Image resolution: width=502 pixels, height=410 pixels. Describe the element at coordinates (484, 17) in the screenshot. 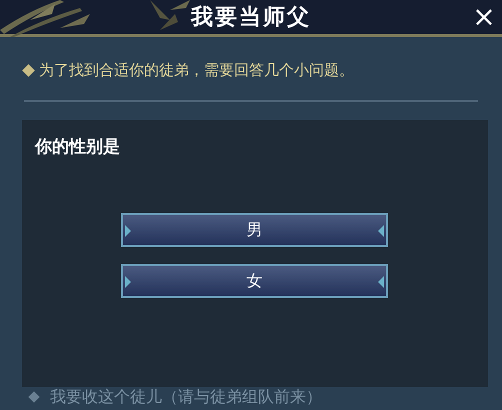

I see `close-button: ×` at that location.